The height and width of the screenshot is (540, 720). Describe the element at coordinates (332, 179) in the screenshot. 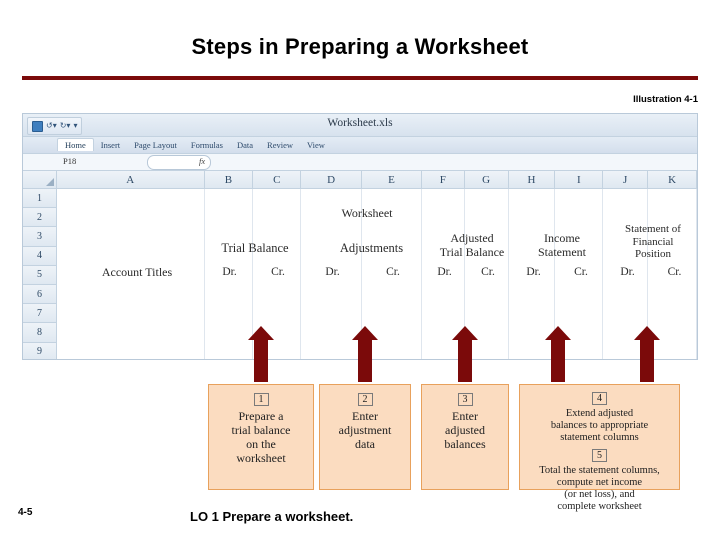

I see `column-header-d: D` at that location.